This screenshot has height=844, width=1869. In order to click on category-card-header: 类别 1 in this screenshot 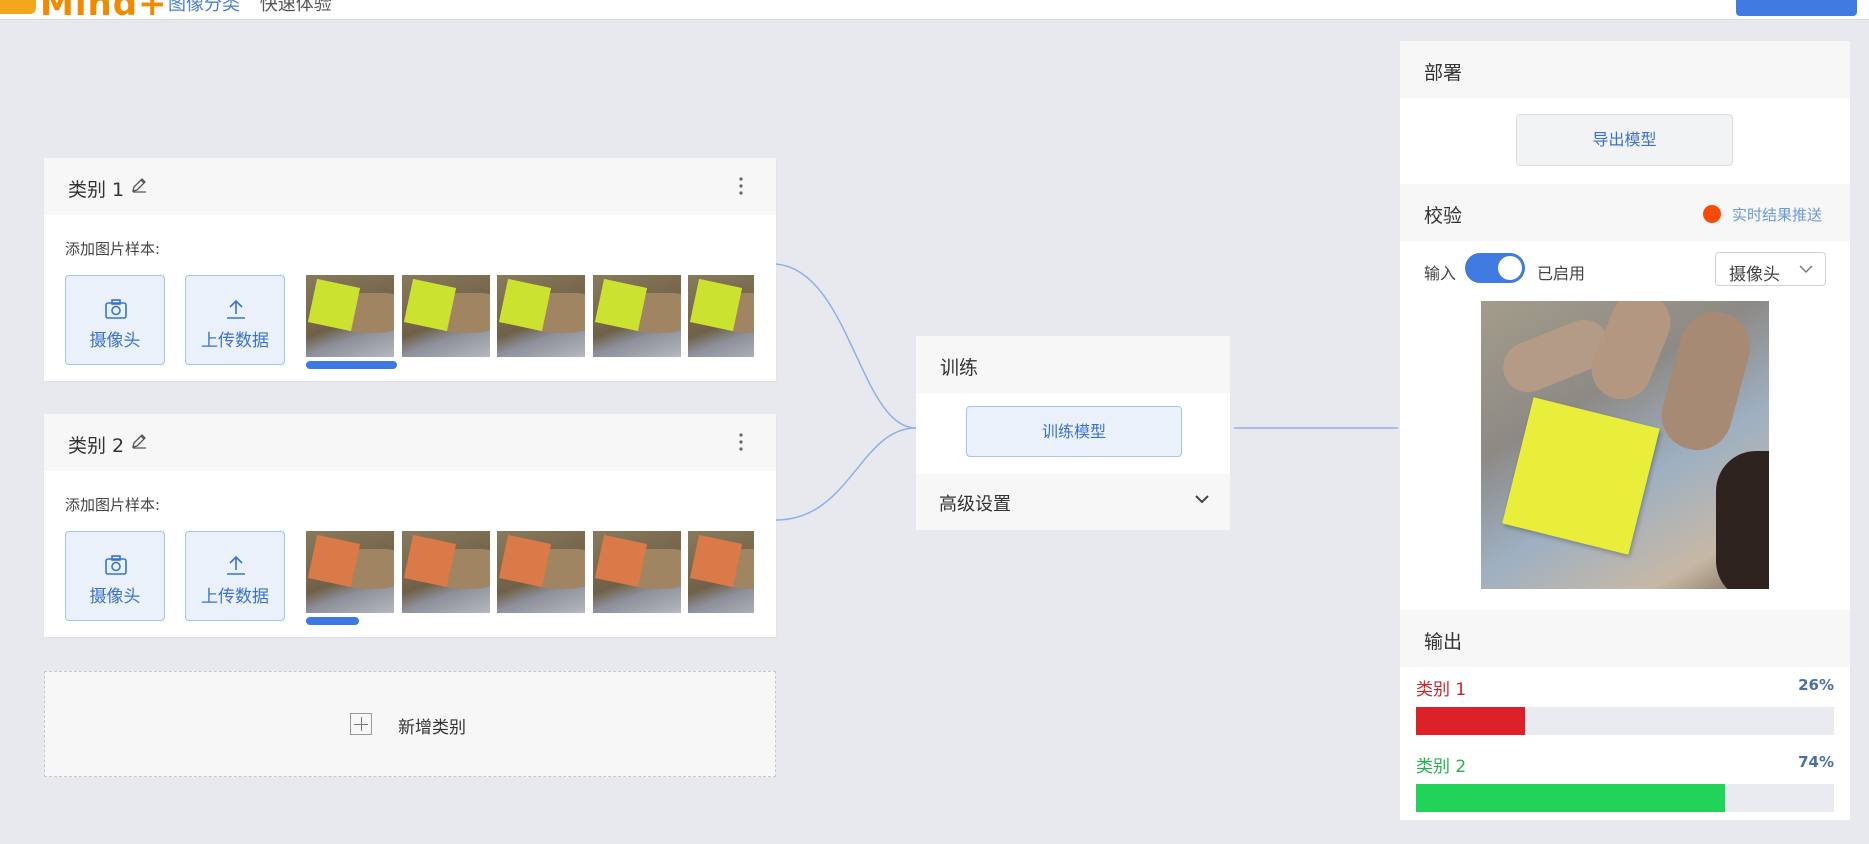, I will do `click(410, 186)`.